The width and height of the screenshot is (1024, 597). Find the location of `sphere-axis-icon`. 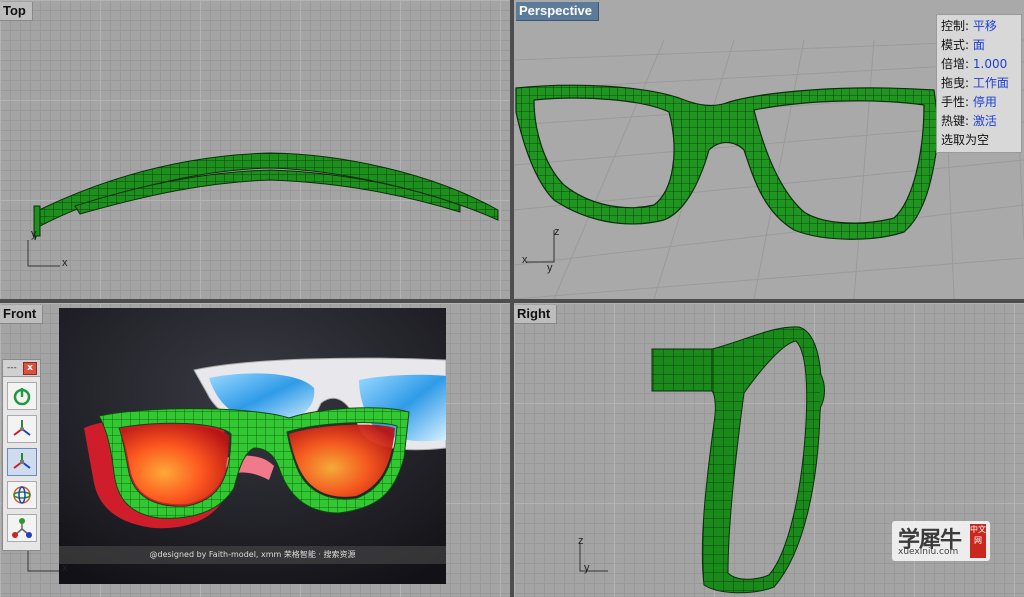

sphere-axis-icon is located at coordinates (21, 495).